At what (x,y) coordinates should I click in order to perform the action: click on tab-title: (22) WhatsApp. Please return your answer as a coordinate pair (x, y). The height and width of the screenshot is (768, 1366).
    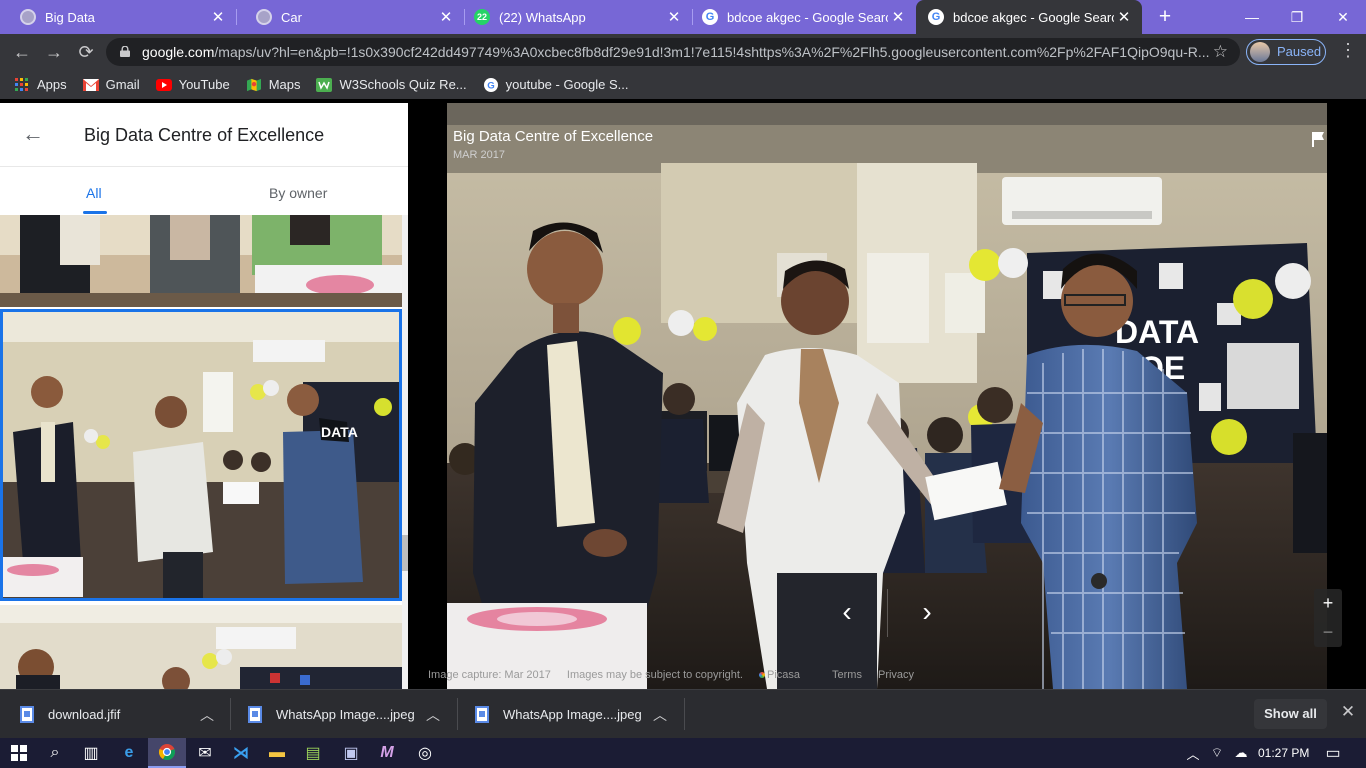
    Looking at the image, I should click on (542, 17).